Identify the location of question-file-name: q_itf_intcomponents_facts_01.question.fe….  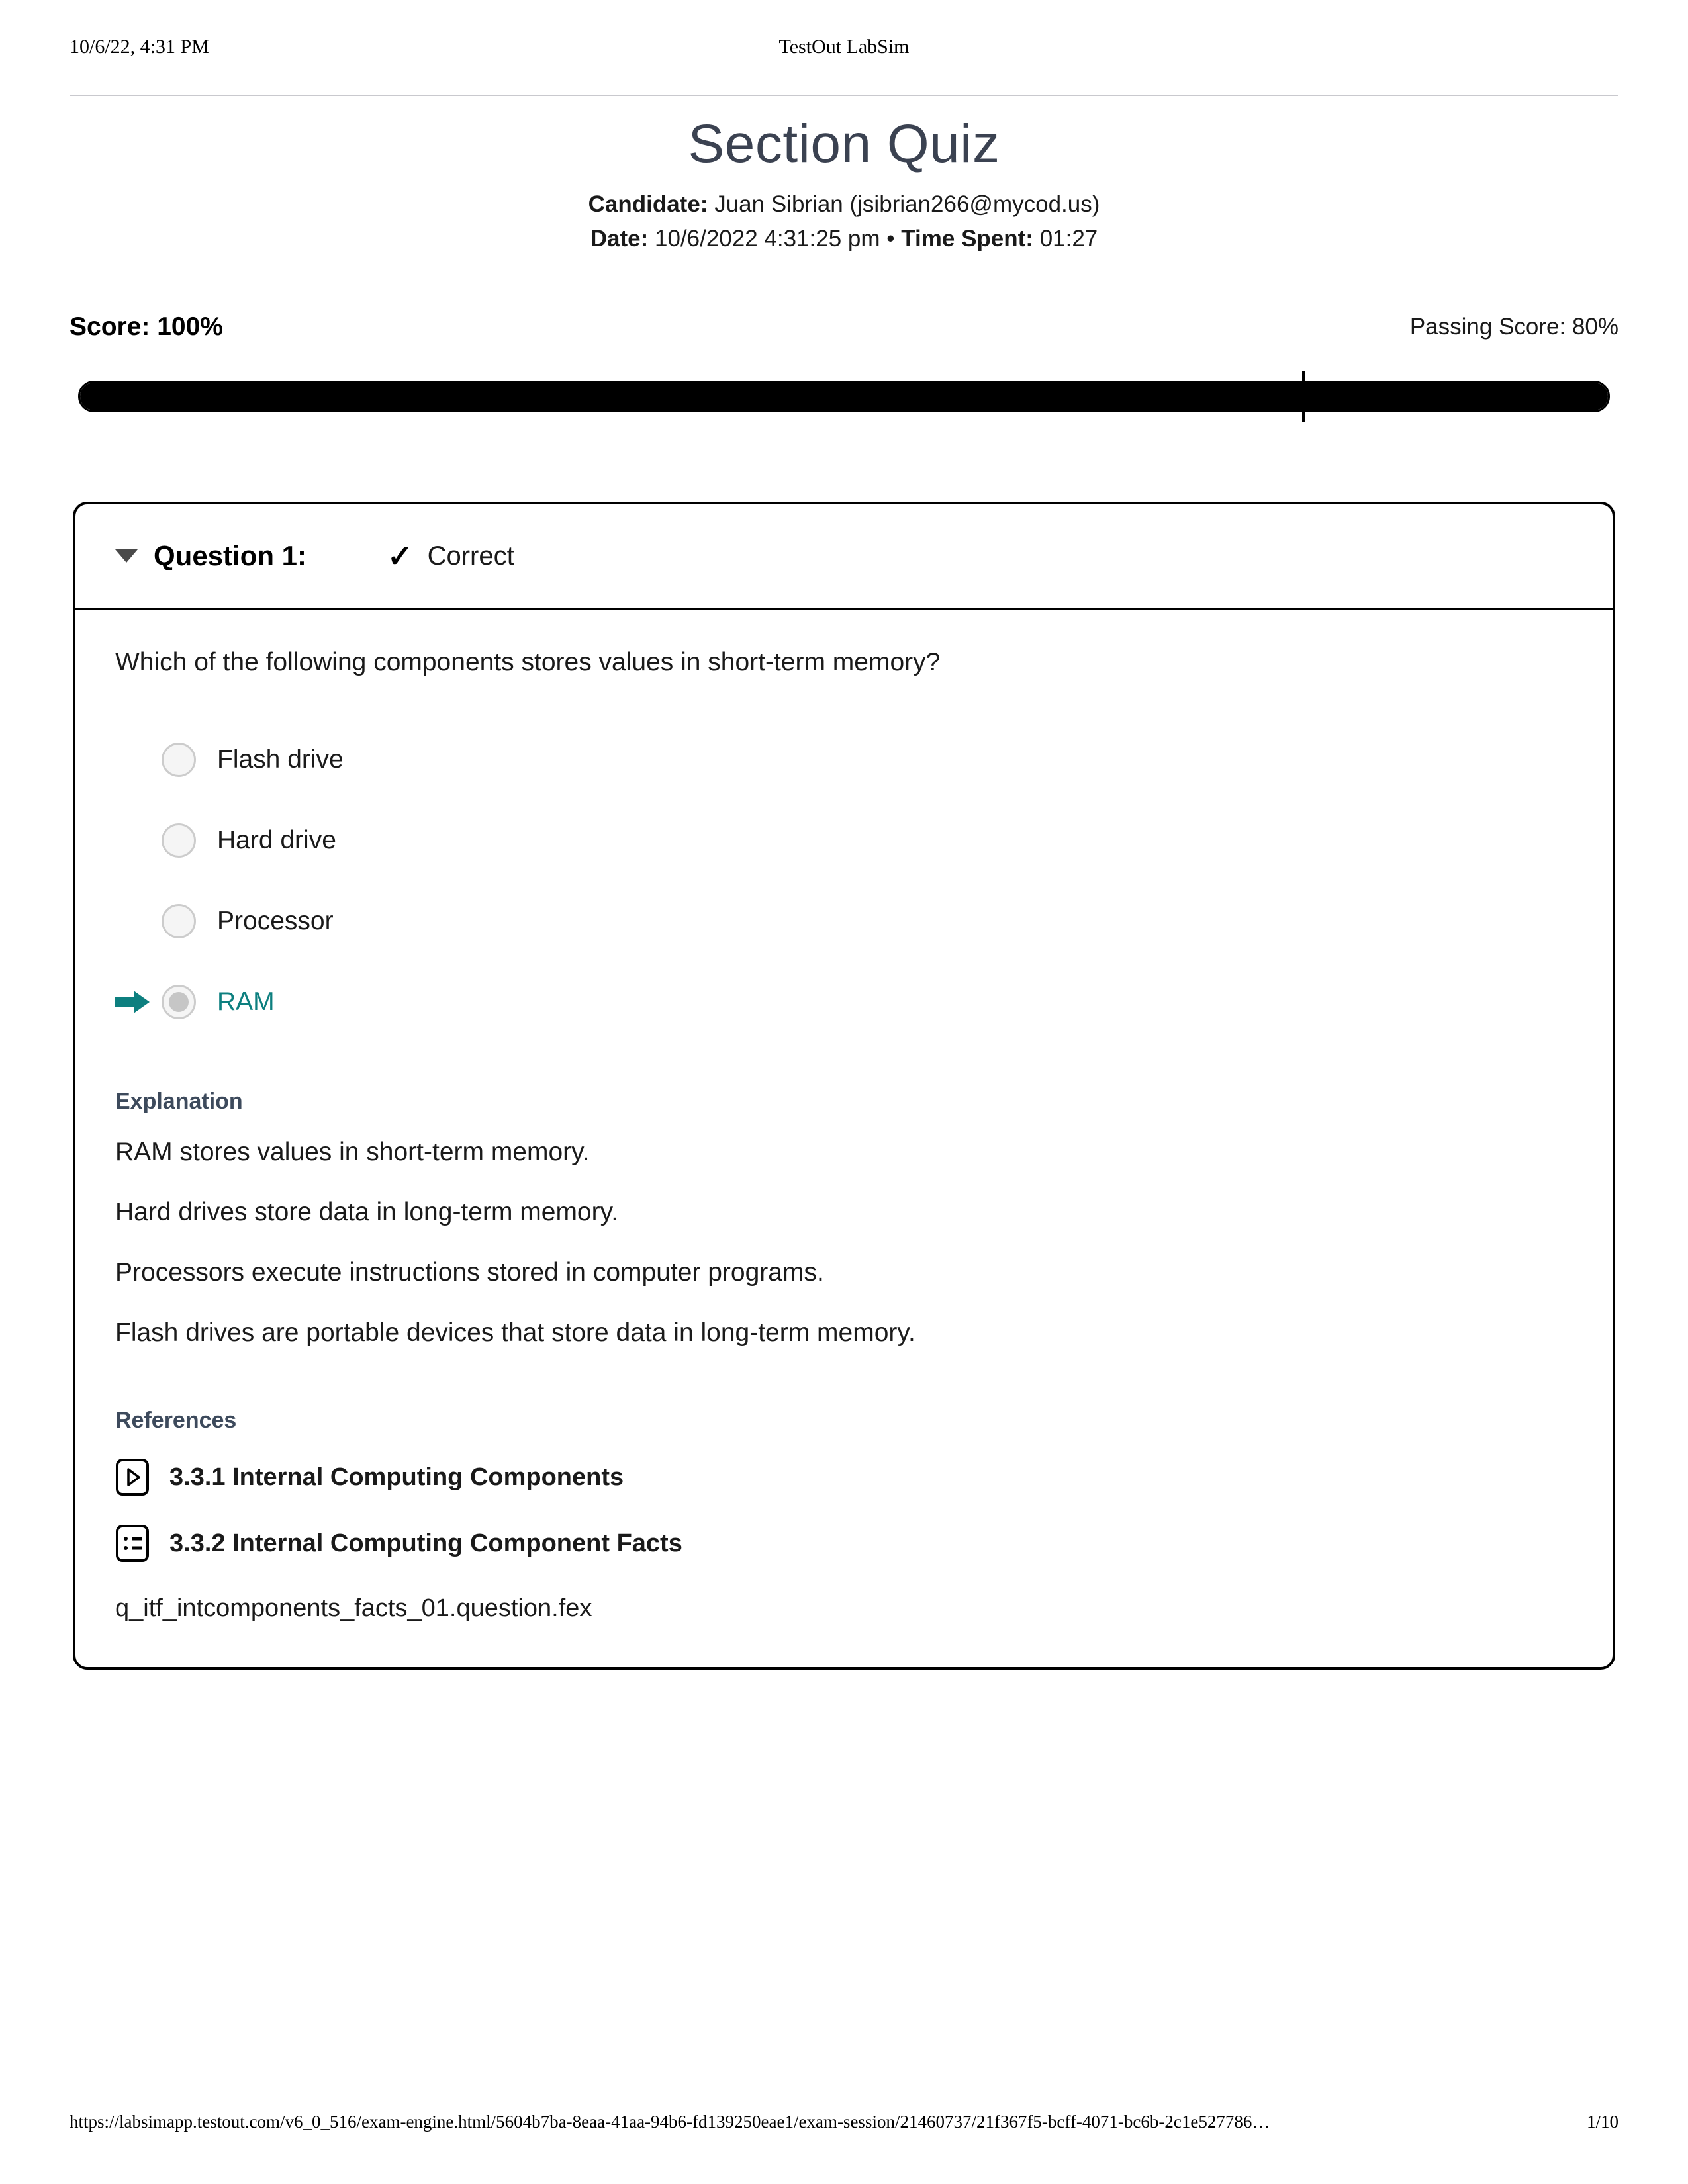
(353, 1608).